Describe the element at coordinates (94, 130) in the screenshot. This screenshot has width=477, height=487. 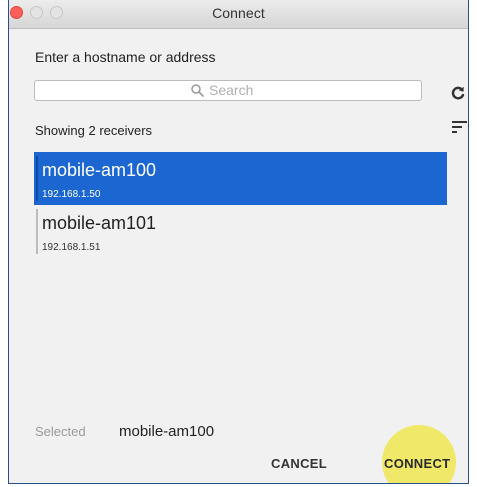
I see `receiver-count: Showing 2 receivers` at that location.